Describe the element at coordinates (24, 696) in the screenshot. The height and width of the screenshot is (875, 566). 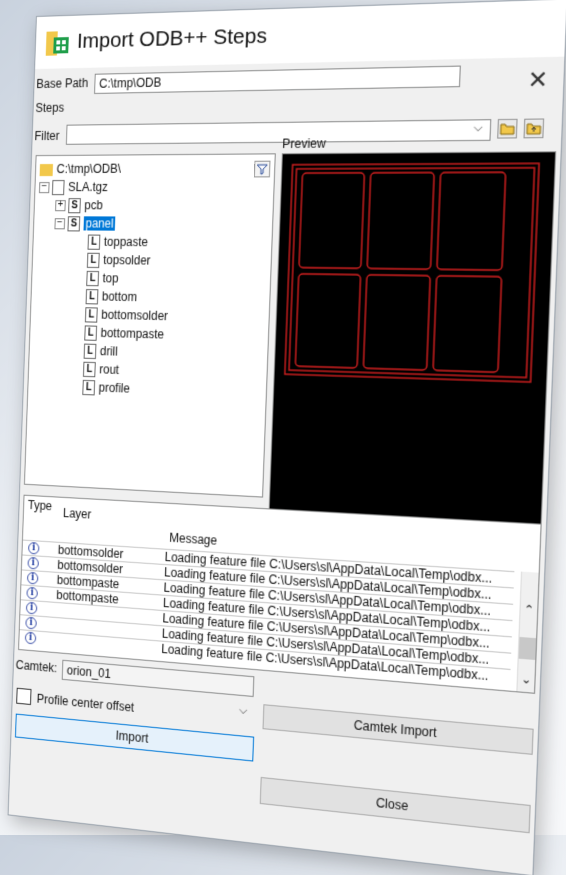
I see `profile-center-offset-checkbox` at that location.